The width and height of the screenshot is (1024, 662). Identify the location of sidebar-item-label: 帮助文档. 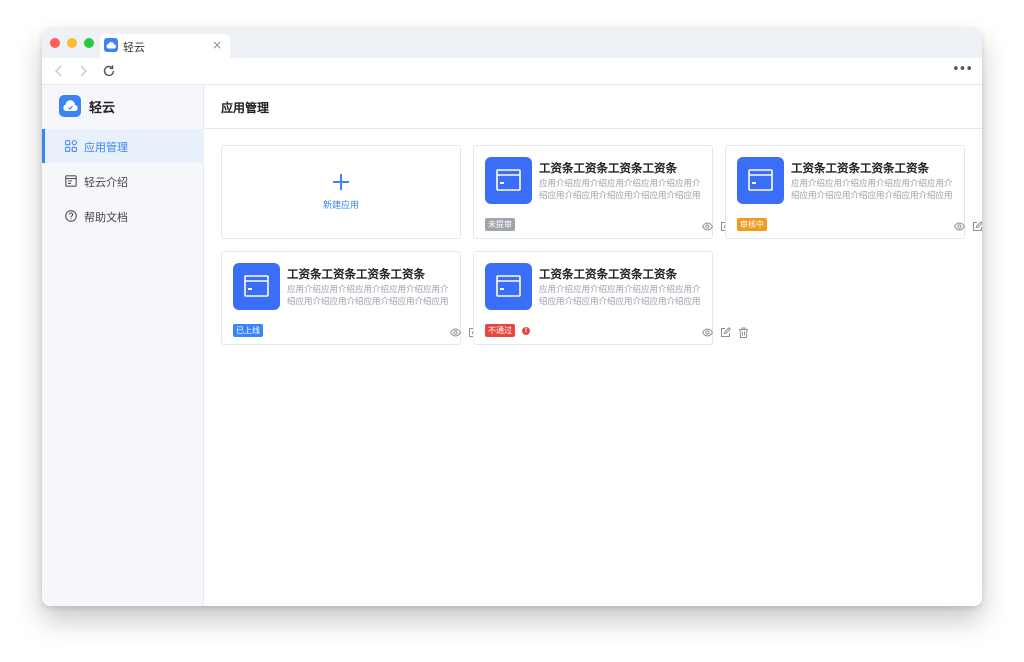
(106, 217).